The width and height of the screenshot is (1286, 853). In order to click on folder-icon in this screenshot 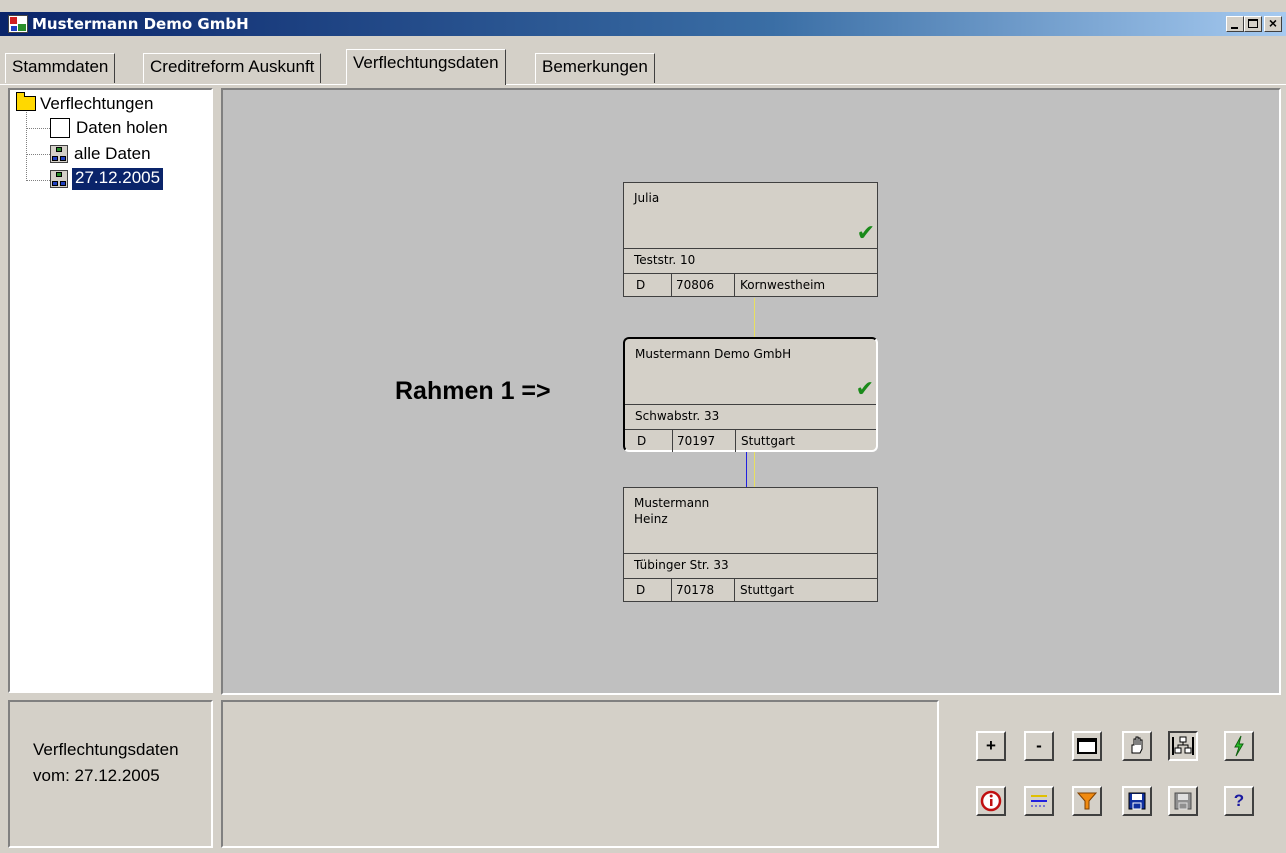, I will do `click(26, 101)`.